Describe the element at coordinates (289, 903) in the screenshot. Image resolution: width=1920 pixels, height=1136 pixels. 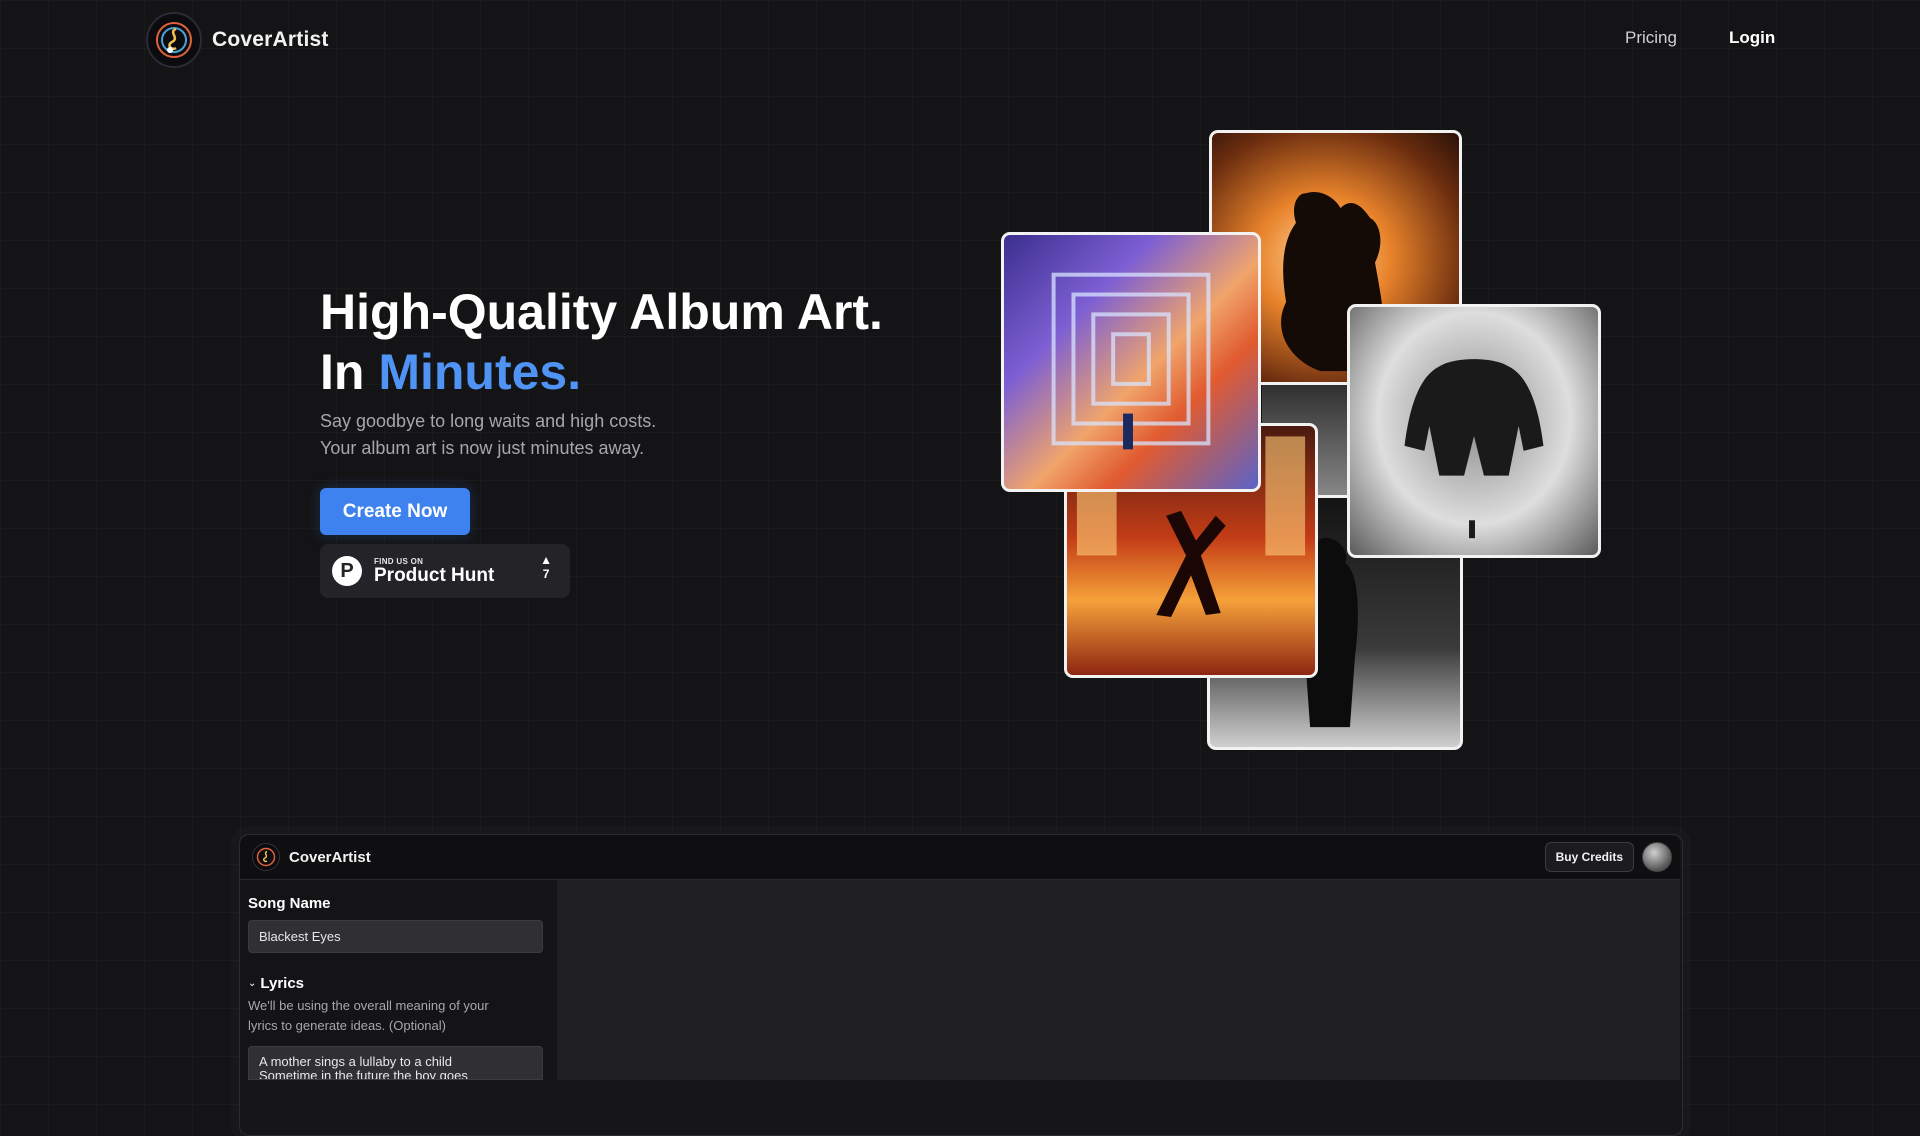
I see `song-name-label: Song Name` at that location.